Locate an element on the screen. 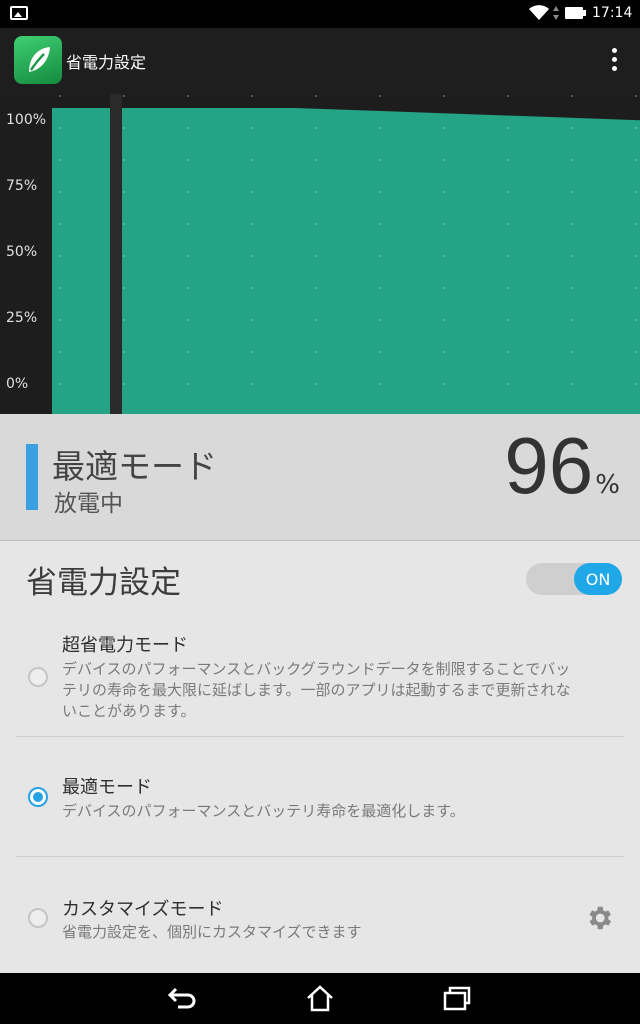 Image resolution: width=640 pixels, height=1024 pixels. back-icon is located at coordinates (183, 998).